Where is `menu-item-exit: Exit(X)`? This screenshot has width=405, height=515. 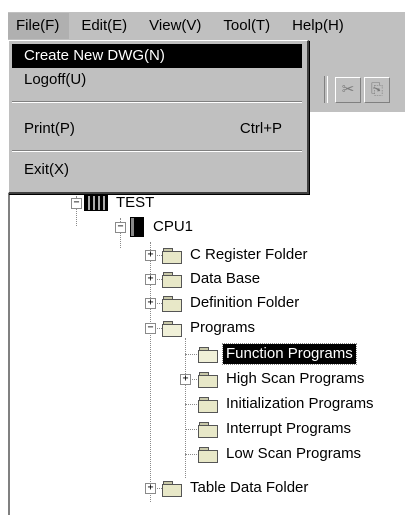 menu-item-exit: Exit(X) is located at coordinates (157, 170).